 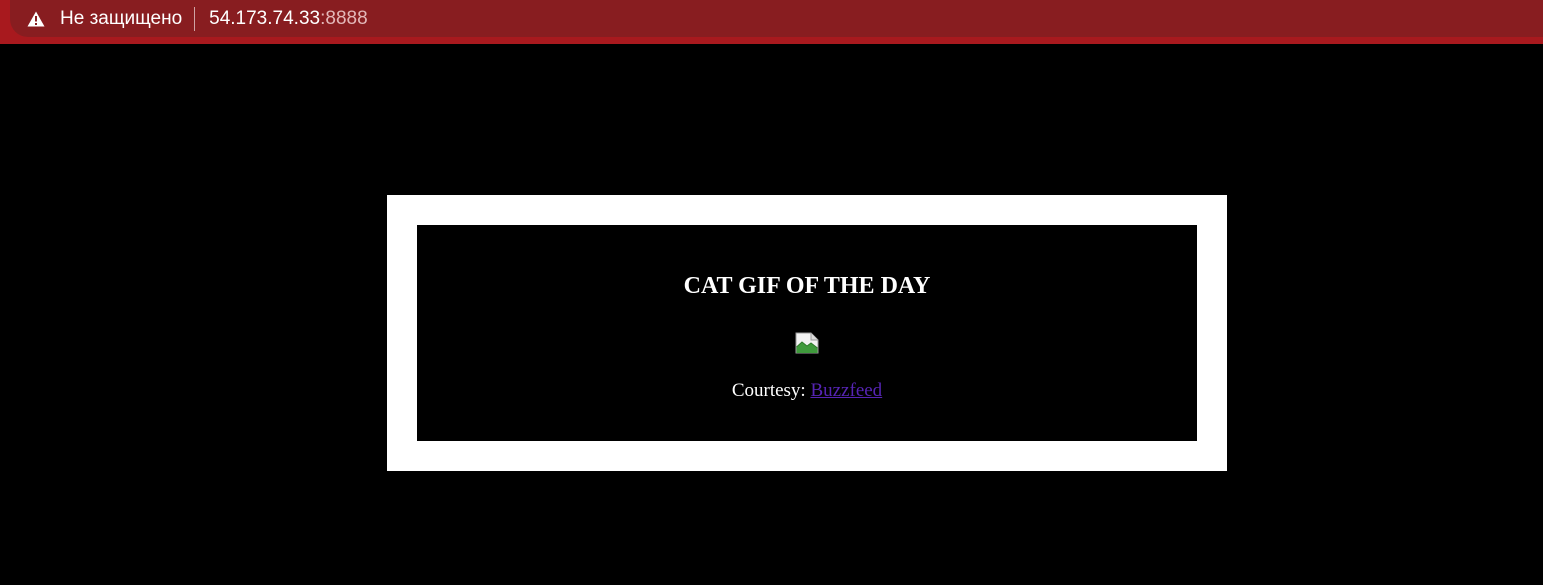 I want to click on security-status-label: Не защищено, so click(x=121, y=19).